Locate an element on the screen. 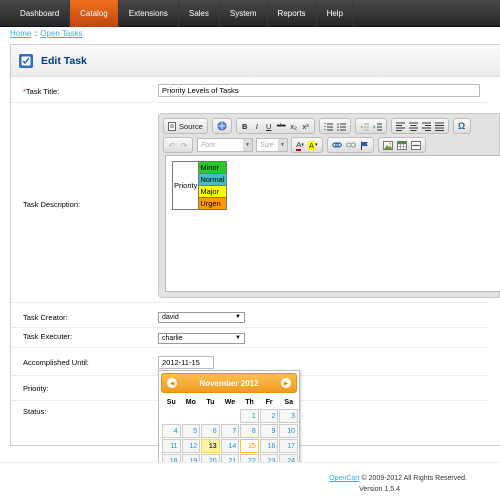 Image resolution: width=500 pixels, height=500 pixels. creator-row: Task Creator: is located at coordinates (250, 315).